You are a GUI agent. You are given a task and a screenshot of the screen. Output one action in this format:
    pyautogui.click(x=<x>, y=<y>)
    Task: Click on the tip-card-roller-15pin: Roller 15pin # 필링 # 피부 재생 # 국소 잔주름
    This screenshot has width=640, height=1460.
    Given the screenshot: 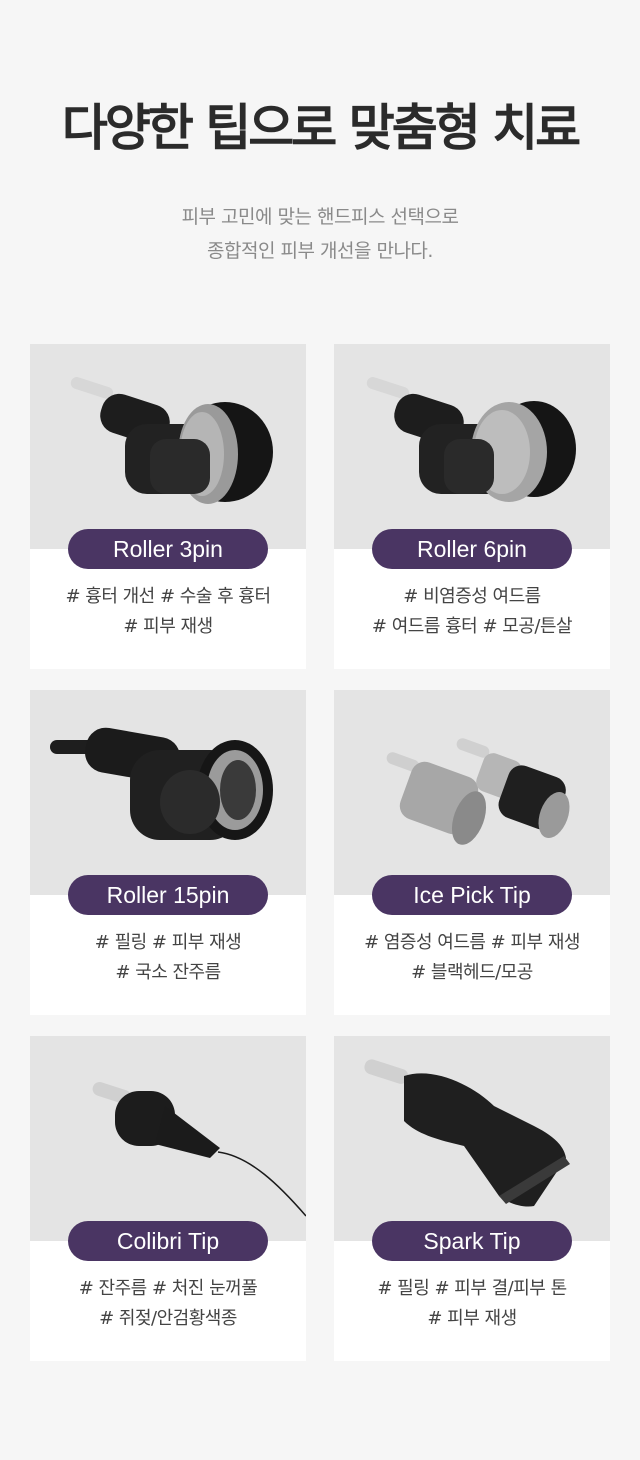 What is the action you would take?
    pyautogui.click(x=168, y=852)
    